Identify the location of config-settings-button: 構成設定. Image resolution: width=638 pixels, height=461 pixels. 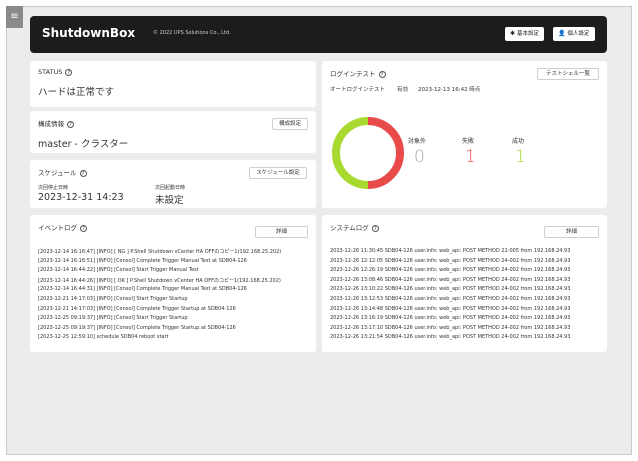
(290, 124).